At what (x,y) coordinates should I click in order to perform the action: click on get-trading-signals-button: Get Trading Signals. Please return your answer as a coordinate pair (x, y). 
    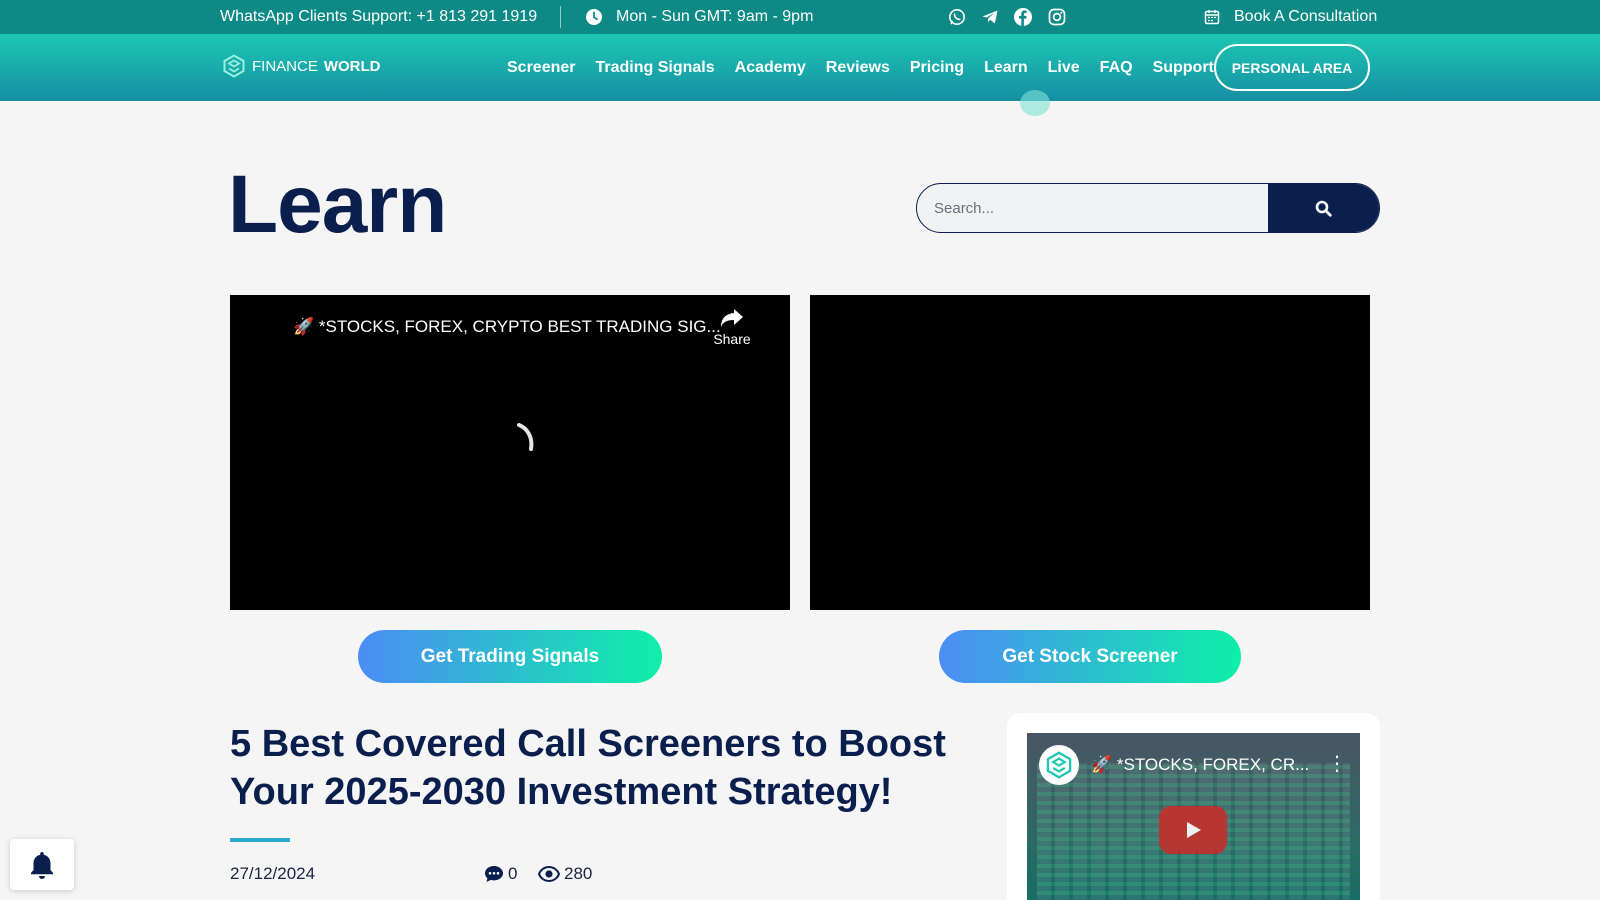
    Looking at the image, I should click on (510, 656).